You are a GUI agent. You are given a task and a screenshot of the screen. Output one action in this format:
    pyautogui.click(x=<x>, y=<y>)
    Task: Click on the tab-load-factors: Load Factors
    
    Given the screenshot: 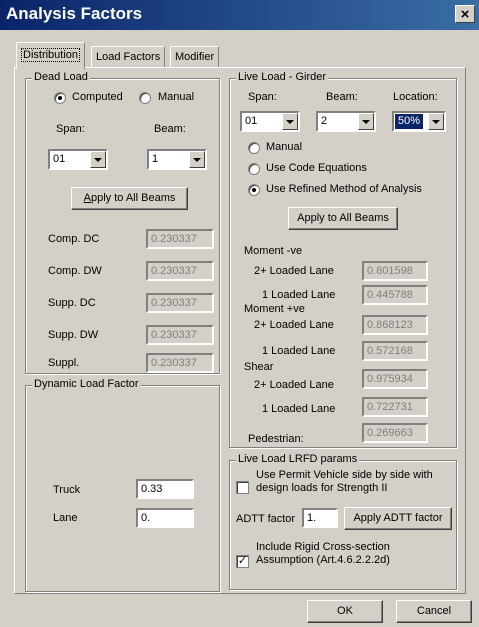 What is the action you would take?
    pyautogui.click(x=128, y=57)
    